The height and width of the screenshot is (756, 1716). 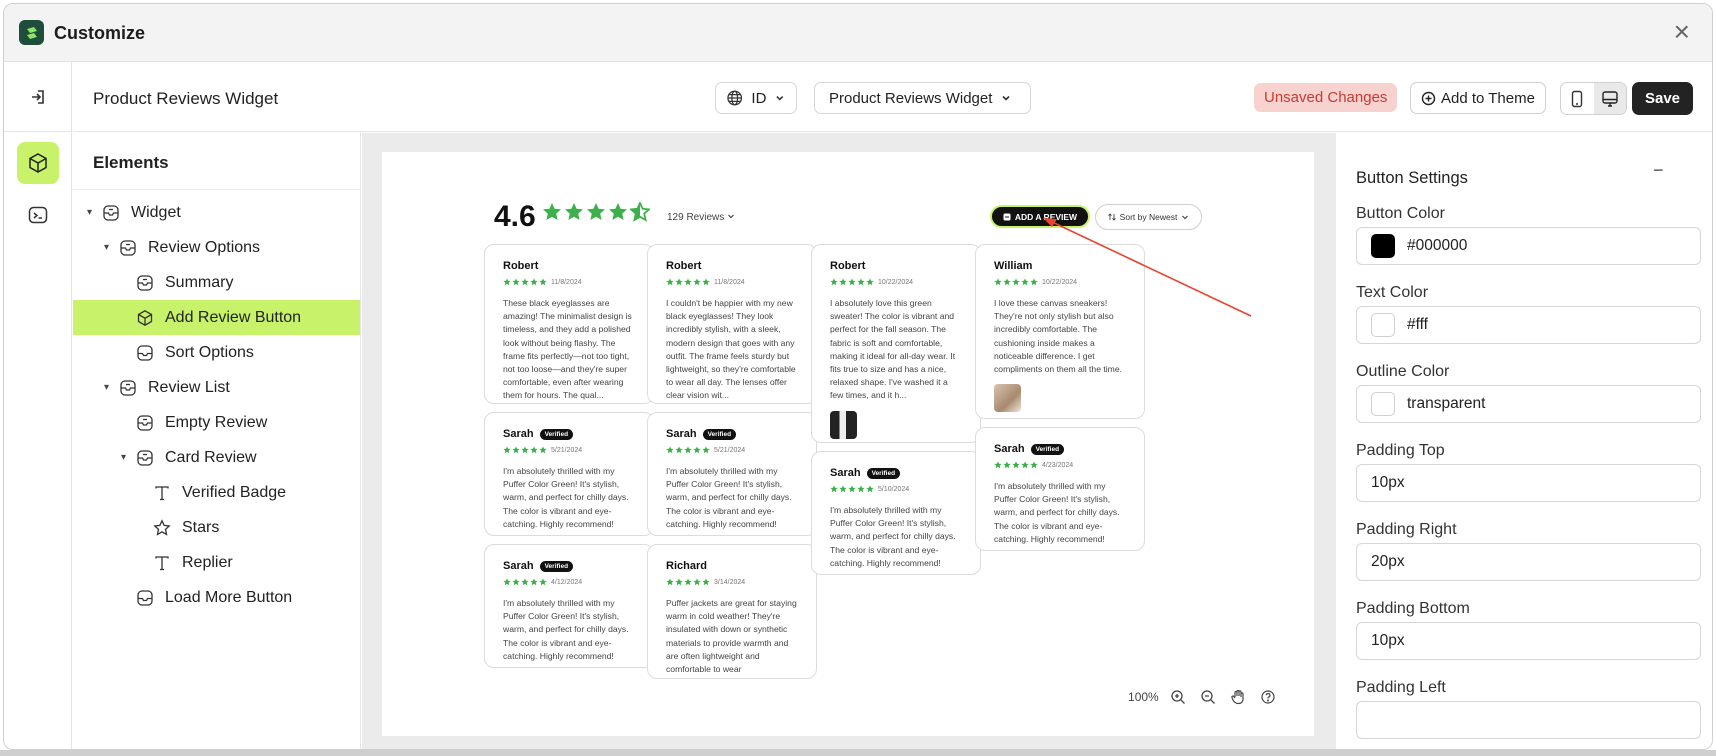 What do you see at coordinates (216, 597) in the screenshot?
I see `tree-item-load-more-button: Load More Button` at bounding box center [216, 597].